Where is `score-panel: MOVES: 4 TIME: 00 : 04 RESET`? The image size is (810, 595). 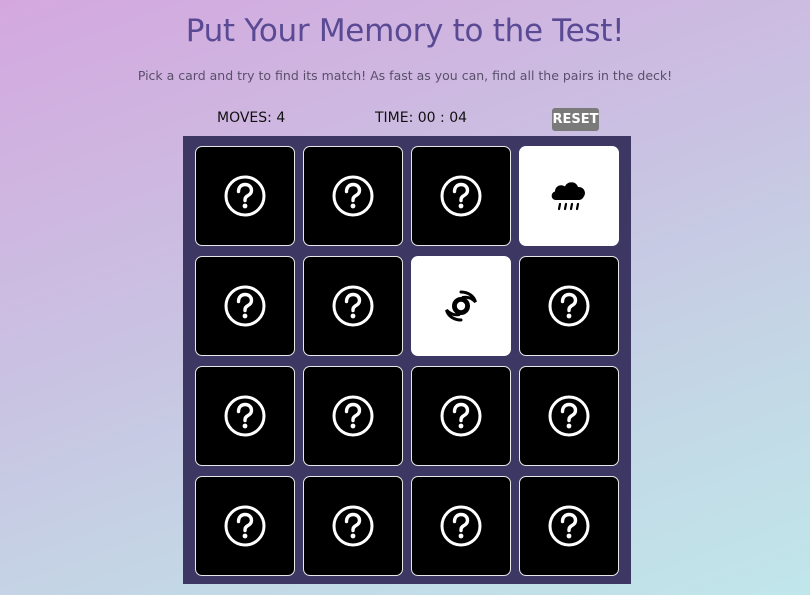
score-panel: MOVES: 4 TIME: 00 : 04 RESET is located at coordinates (407, 120).